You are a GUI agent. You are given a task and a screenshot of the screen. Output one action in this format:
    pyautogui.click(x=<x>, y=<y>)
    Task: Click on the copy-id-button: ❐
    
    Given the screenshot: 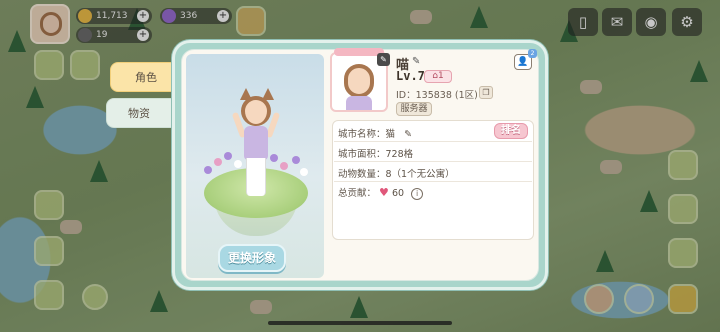 What is the action you would take?
    pyautogui.click(x=486, y=92)
    